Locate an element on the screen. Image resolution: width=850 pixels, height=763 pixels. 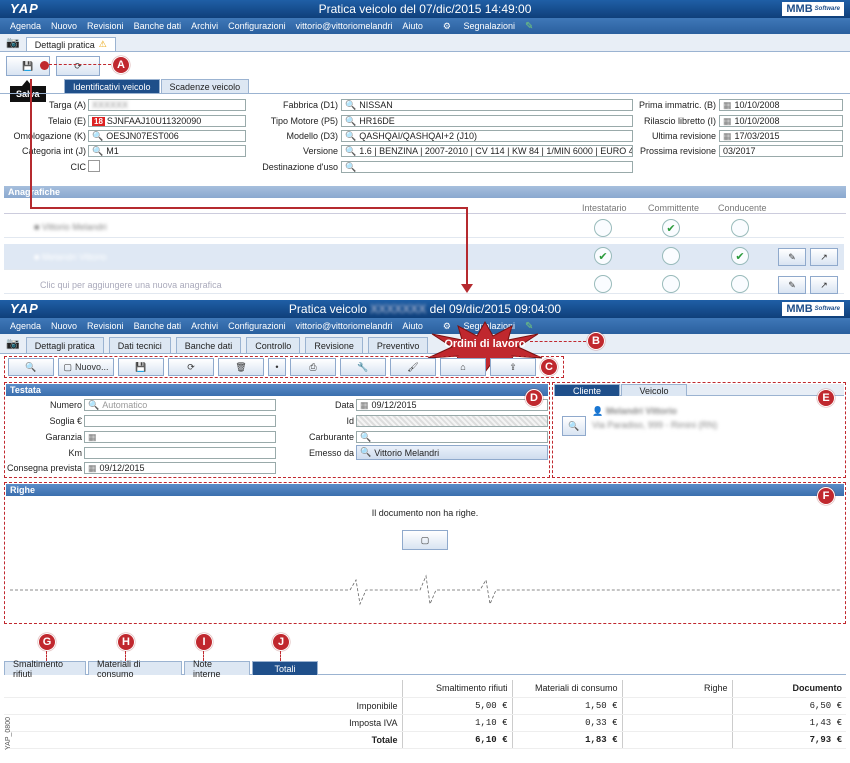
anag-share-button-2: ↗ is located at coordinates (824, 285).